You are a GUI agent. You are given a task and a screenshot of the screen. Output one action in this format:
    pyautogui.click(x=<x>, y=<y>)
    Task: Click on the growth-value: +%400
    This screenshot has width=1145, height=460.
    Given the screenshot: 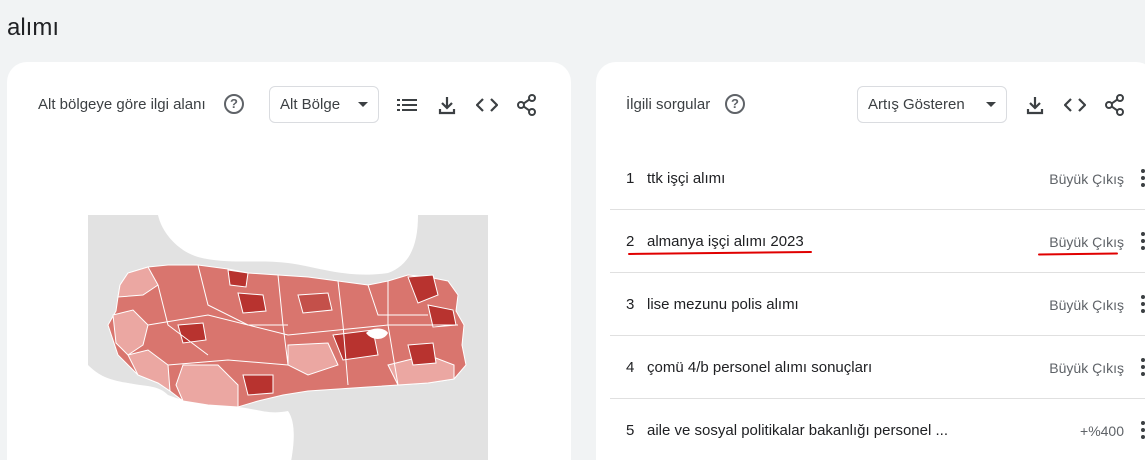 What is the action you would take?
    pyautogui.click(x=1102, y=431)
    